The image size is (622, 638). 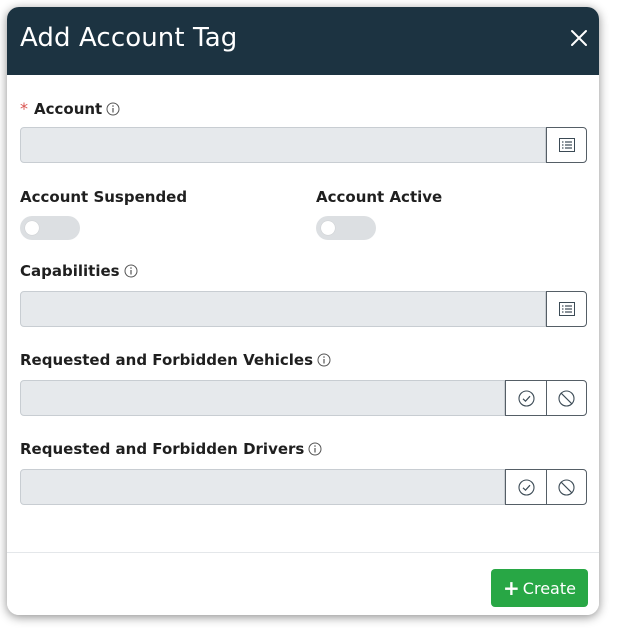 What do you see at coordinates (129, 38) in the screenshot?
I see `dialog-title: Add Account Tag` at bounding box center [129, 38].